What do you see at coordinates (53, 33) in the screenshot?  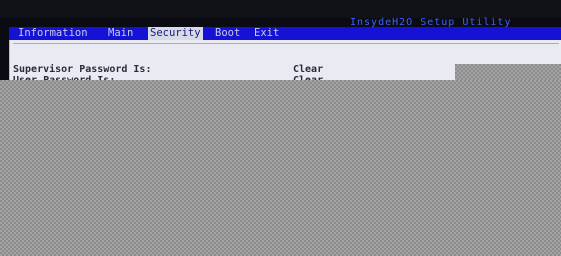 I see `tab-information: Information` at bounding box center [53, 33].